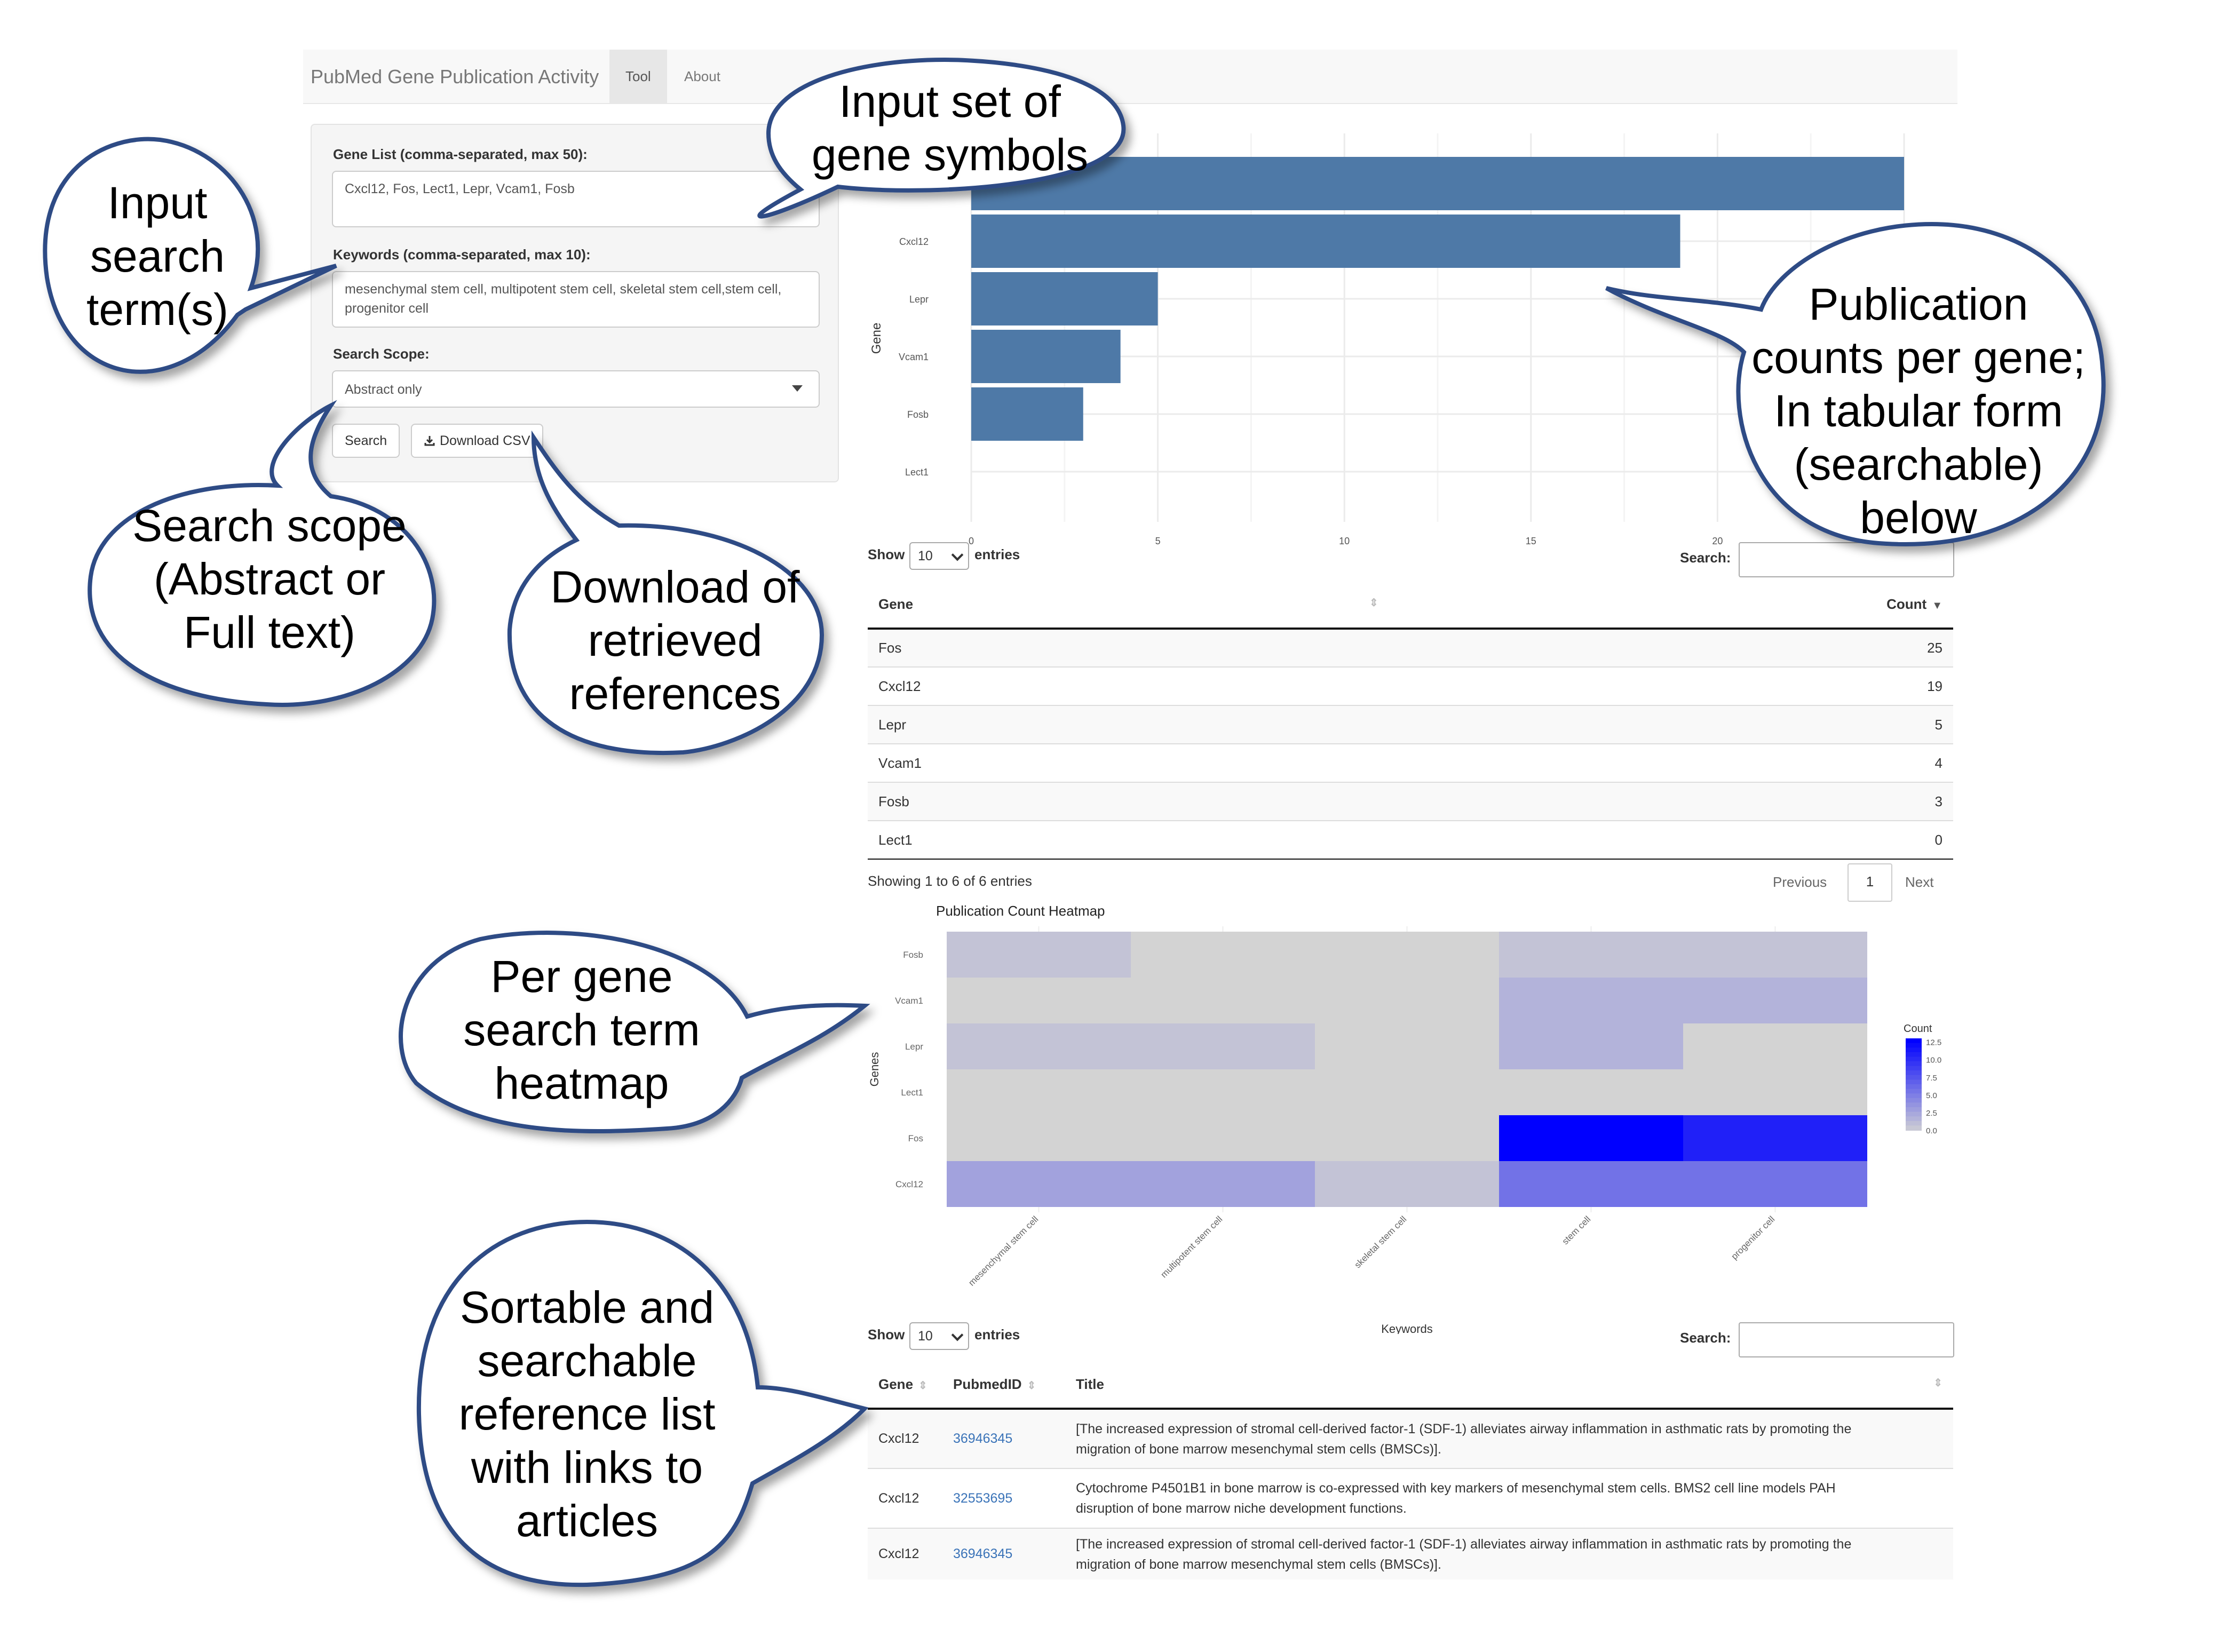  Describe the element at coordinates (581, 1029) in the screenshot. I see `callout-heatmap: Per gene search term heatmap` at that location.